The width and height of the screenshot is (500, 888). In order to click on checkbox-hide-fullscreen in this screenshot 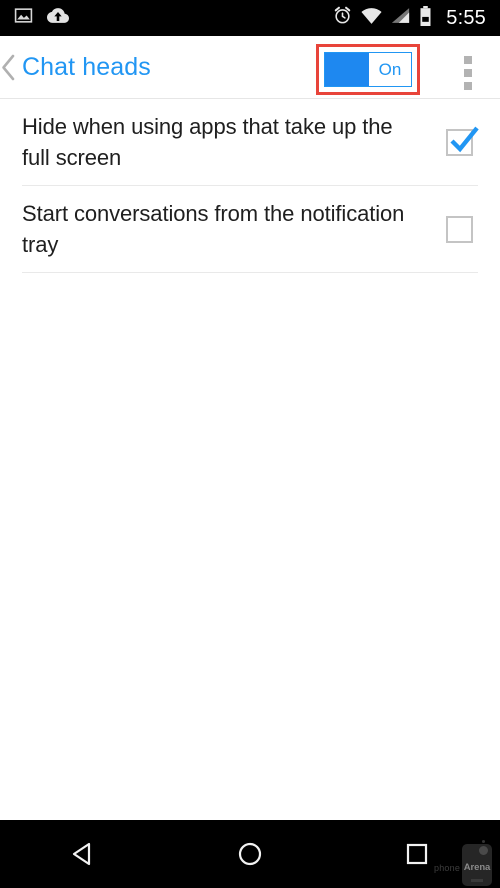, I will do `click(462, 141)`.